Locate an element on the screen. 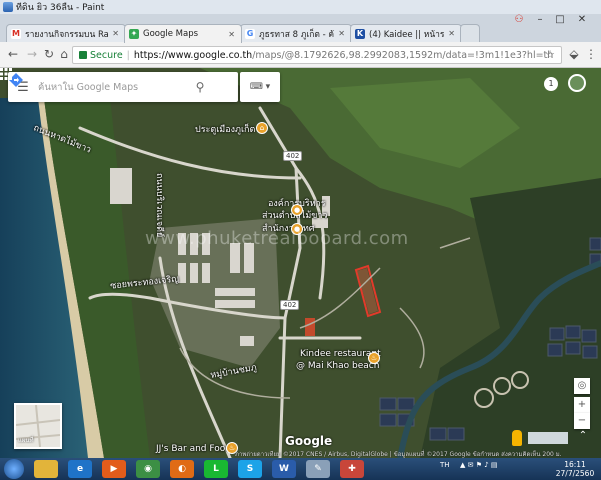 The height and width of the screenshot is (480, 601). firefox-icon: ◐ is located at coordinates (182, 469).